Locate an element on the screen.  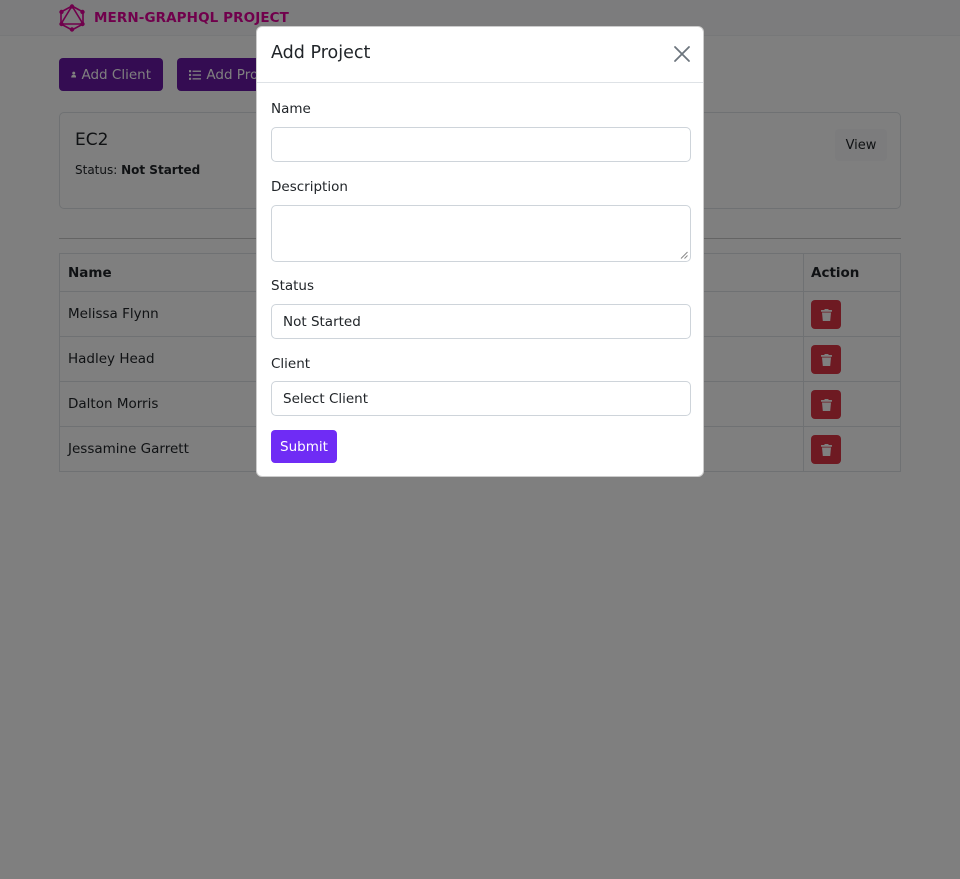
name-label: Name is located at coordinates (291, 109).